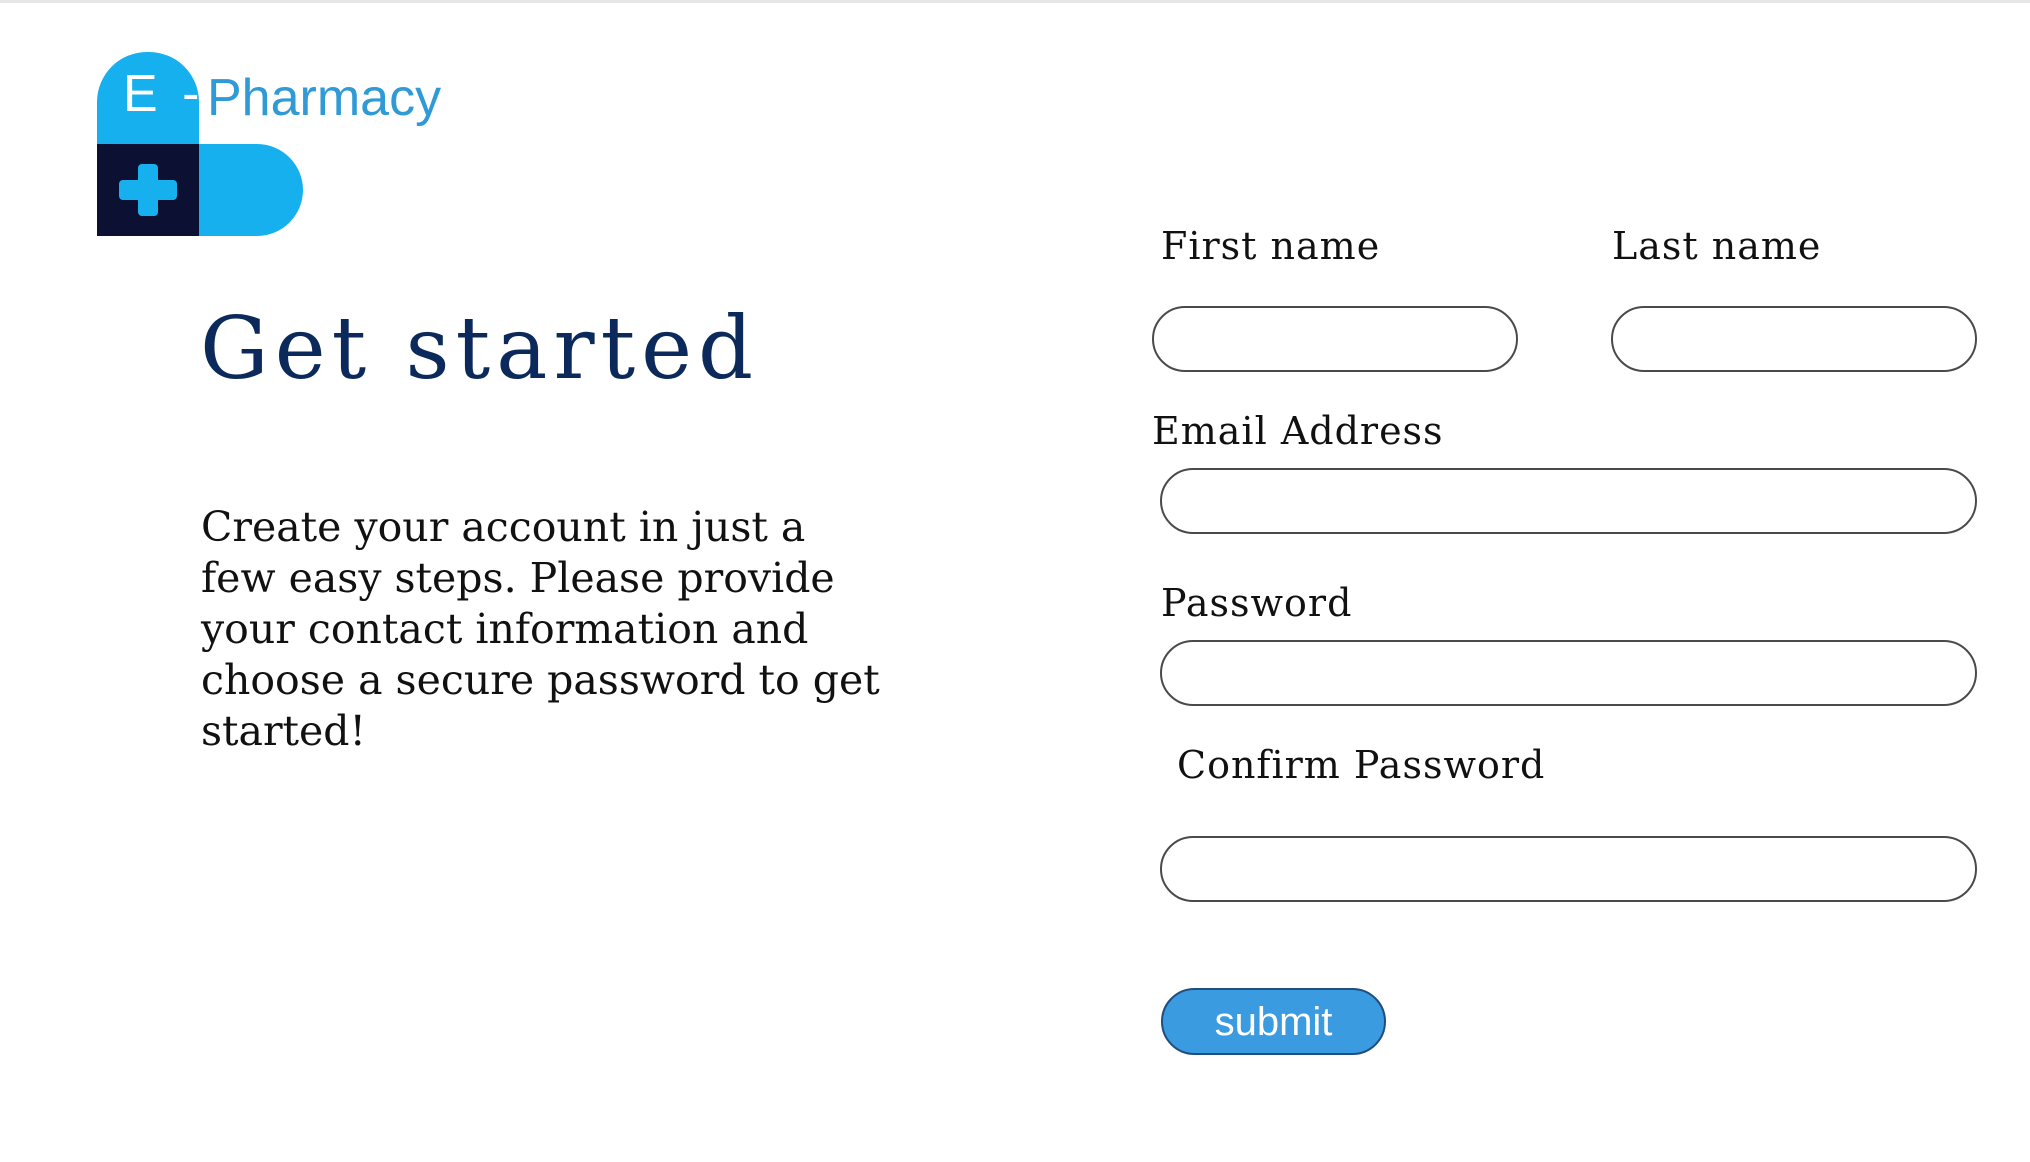 The image size is (2030, 1162). Describe the element at coordinates (1717, 246) in the screenshot. I see `last-name-label: Last name` at that location.